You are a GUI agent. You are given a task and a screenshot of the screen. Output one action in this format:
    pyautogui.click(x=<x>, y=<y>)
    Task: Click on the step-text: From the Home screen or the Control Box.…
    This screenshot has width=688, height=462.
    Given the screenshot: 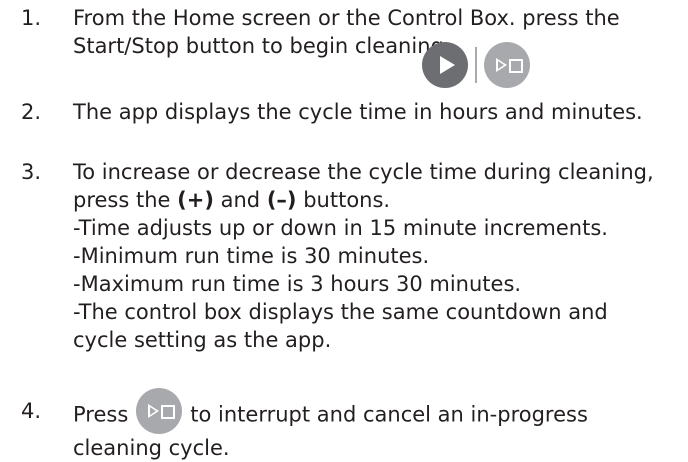 What is the action you would take?
    pyautogui.click(x=379, y=32)
    